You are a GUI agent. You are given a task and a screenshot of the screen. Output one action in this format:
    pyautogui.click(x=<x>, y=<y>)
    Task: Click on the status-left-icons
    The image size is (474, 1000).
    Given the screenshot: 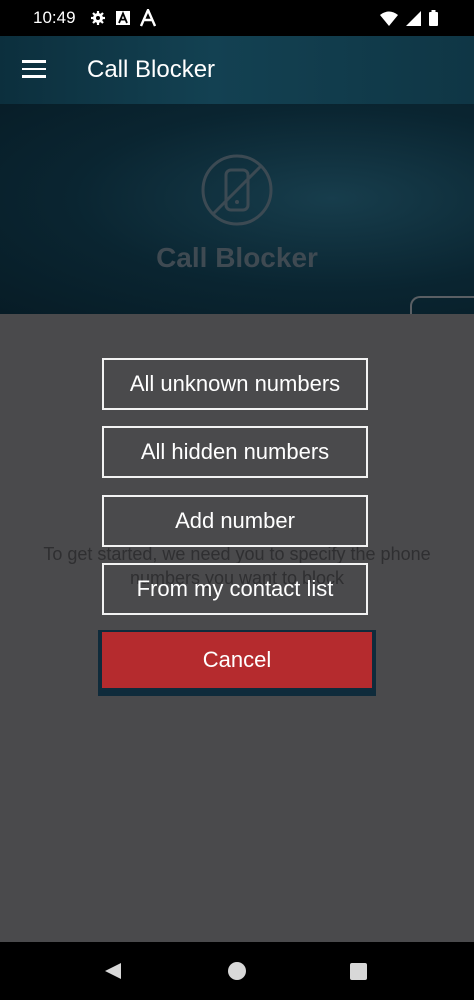 What is the action you would take?
    pyautogui.click(x=123, y=18)
    